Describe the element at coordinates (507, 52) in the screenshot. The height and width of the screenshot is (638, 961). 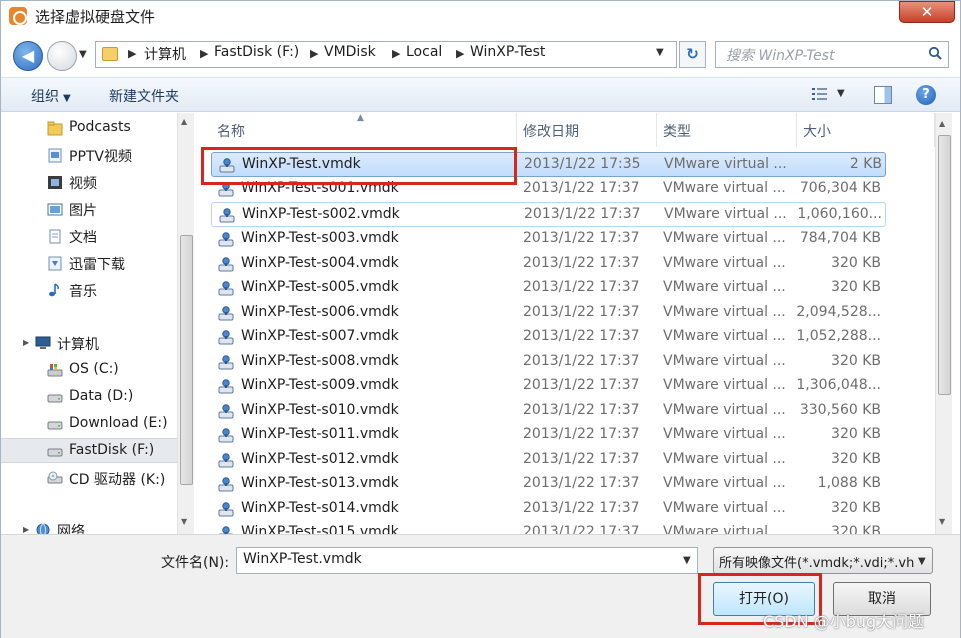
I see `breadcrumb-winxp-test: WinXP-Test` at that location.